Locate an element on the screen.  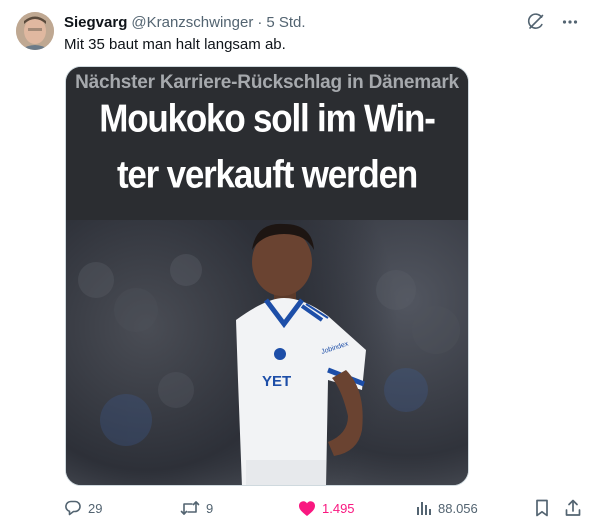
tweet-actions: 29 9 1.495 88.056 is located at coordinates (324, 508).